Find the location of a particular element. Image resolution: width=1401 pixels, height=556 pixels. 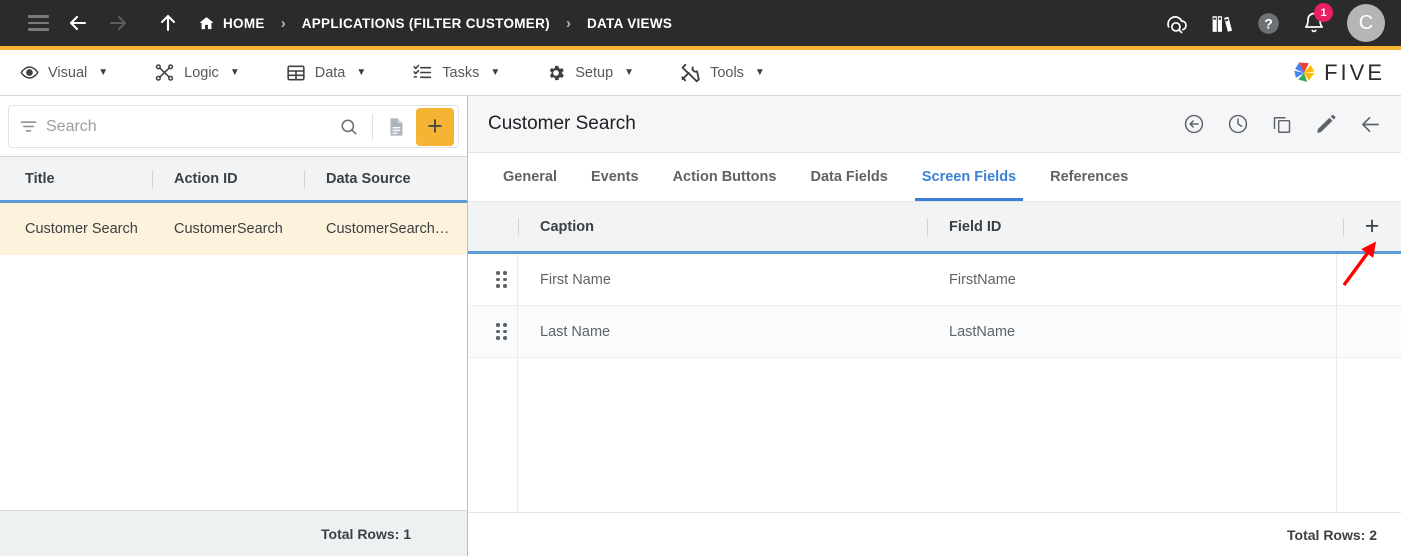

five-logo-text: FIVE is located at coordinates (1354, 72).